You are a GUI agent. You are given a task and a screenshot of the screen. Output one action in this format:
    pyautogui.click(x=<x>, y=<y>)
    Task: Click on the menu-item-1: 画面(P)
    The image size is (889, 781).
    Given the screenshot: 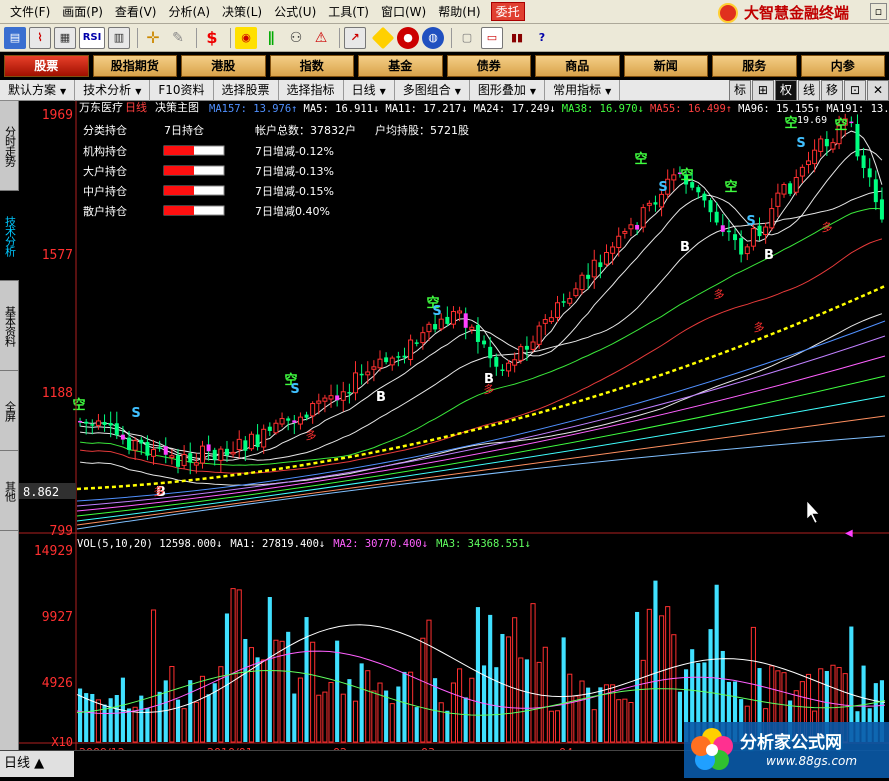 What is the action you would take?
    pyautogui.click(x=82, y=11)
    